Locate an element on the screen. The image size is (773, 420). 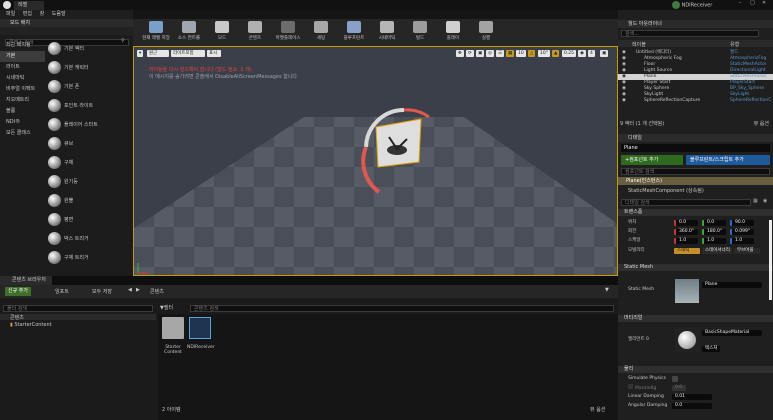
mass-checkbox is located at coordinates (630, 386).